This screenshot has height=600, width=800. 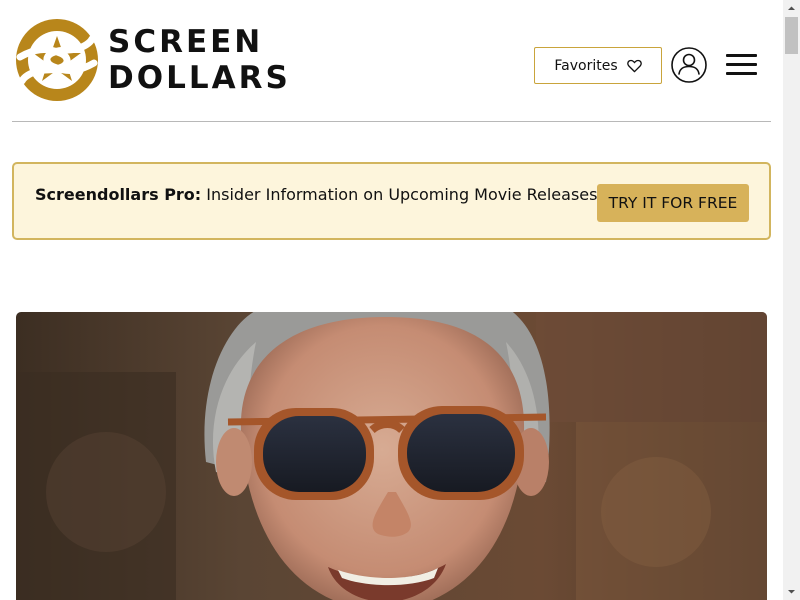 I want to click on logo-wordmark: SCREEN DOLLARS, so click(x=199, y=59).